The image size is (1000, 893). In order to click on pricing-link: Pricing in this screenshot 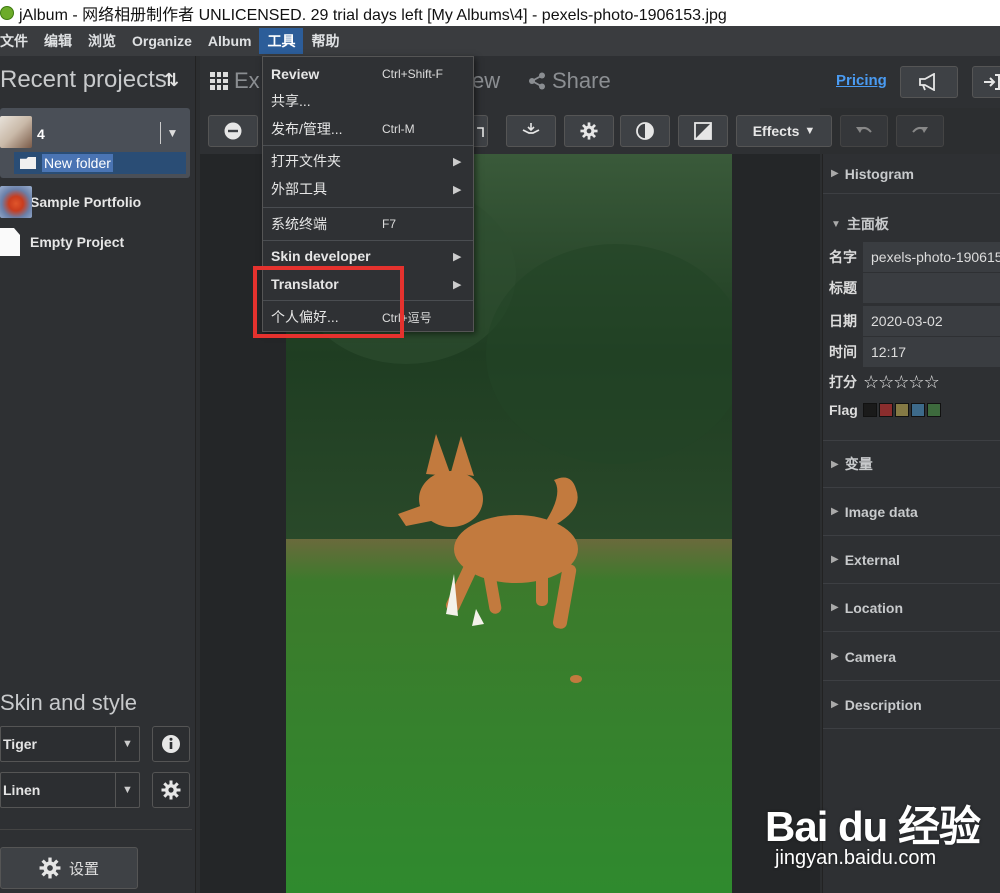, I will do `click(861, 80)`.